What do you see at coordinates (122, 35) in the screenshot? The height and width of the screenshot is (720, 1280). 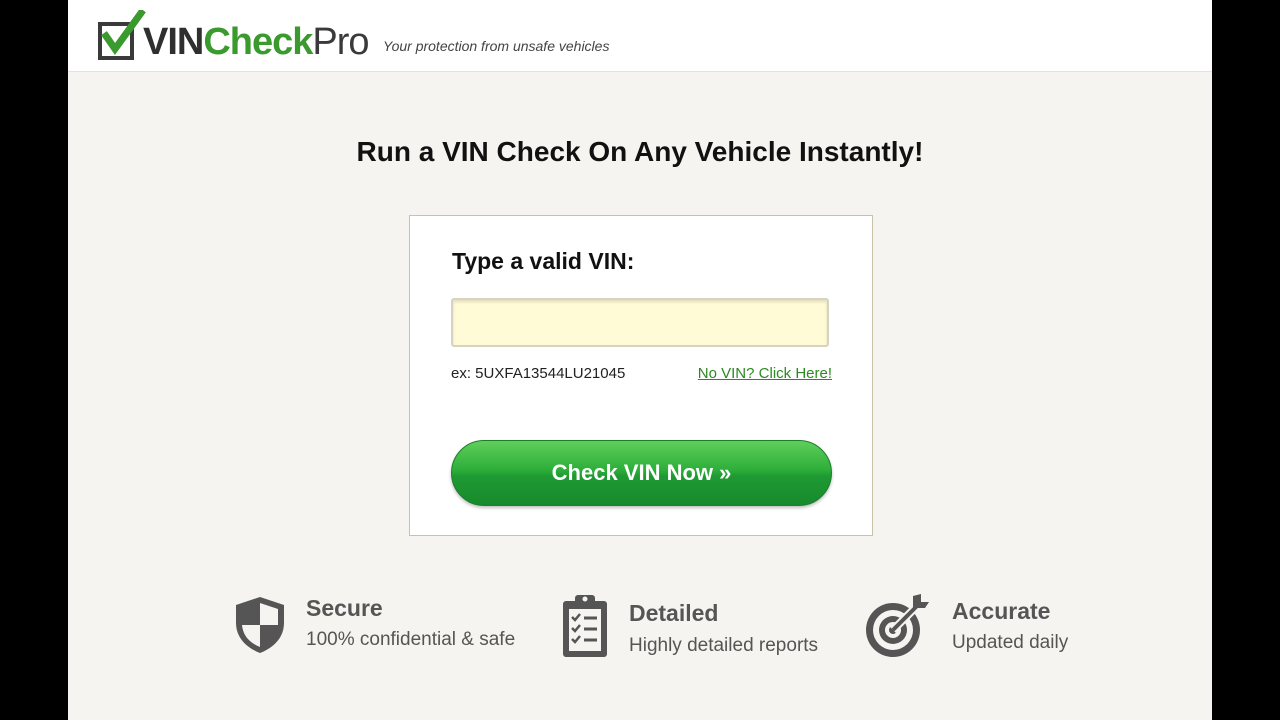 I see `checkmark-logo-icon` at bounding box center [122, 35].